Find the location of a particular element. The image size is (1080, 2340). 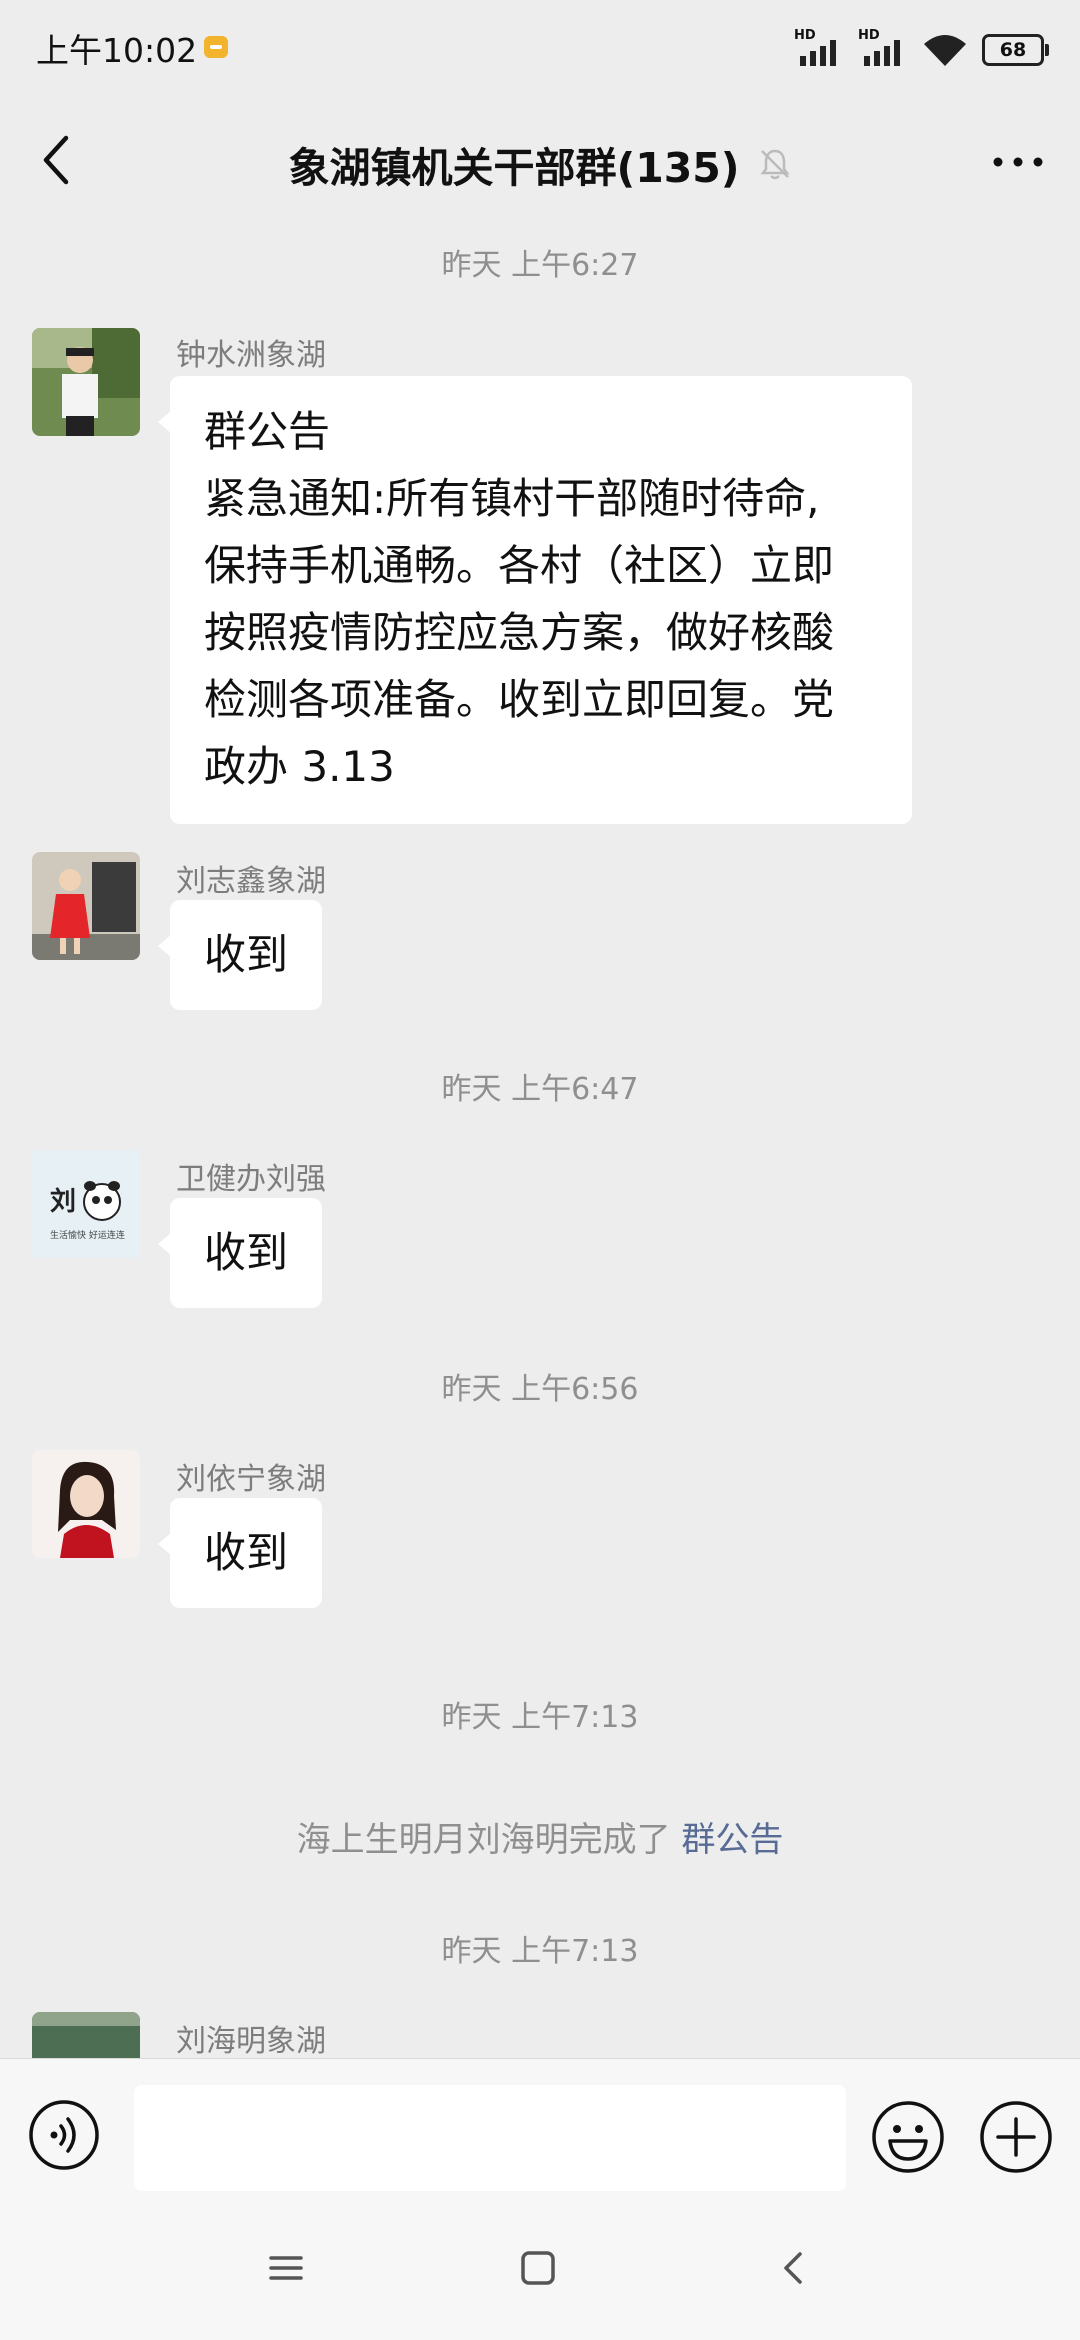

timestamp-label: 昨天 上午6:56 is located at coordinates (540, 1389).